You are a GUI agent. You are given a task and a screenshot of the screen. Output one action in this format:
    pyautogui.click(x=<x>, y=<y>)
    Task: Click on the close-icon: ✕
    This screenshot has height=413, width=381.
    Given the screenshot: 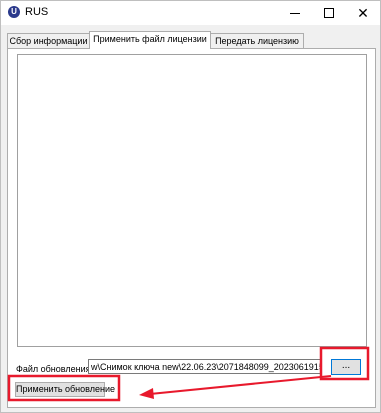 What is the action you would take?
    pyautogui.click(x=363, y=13)
    